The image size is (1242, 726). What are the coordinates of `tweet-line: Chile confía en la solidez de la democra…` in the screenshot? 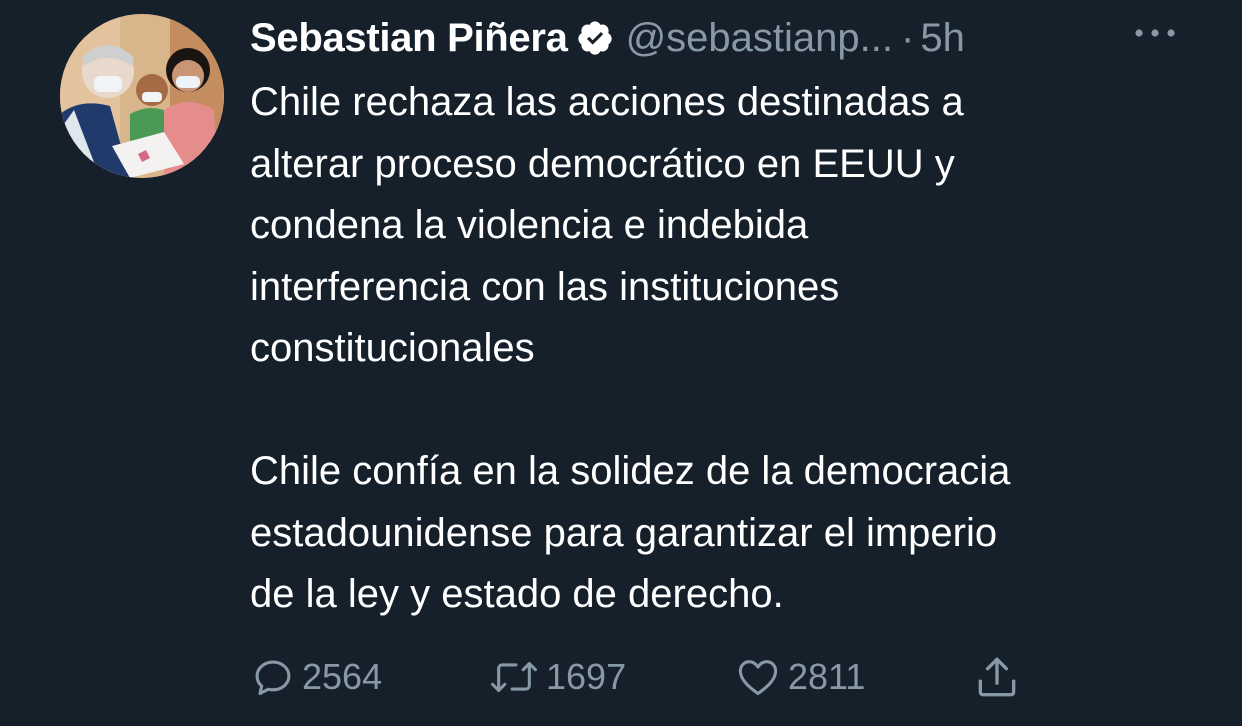 It's located at (630, 471).